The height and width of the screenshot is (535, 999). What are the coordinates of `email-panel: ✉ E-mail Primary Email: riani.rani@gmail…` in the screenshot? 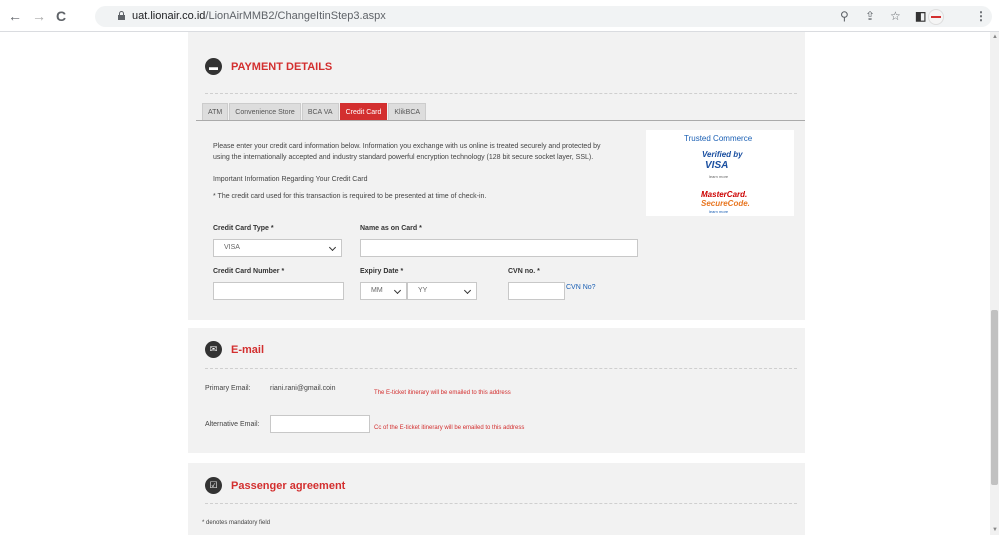 It's located at (496, 390).